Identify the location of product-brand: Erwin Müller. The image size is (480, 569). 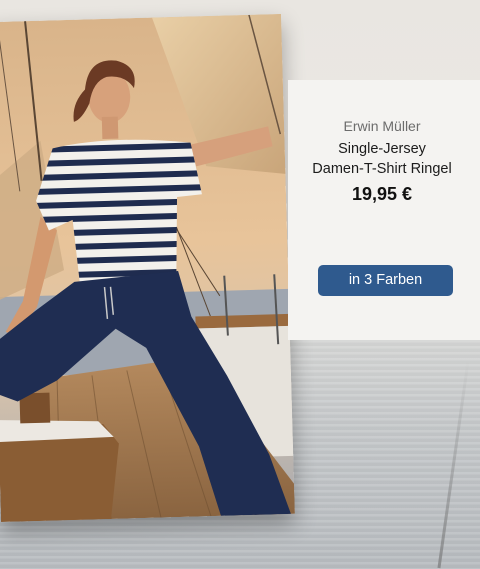
(382, 126).